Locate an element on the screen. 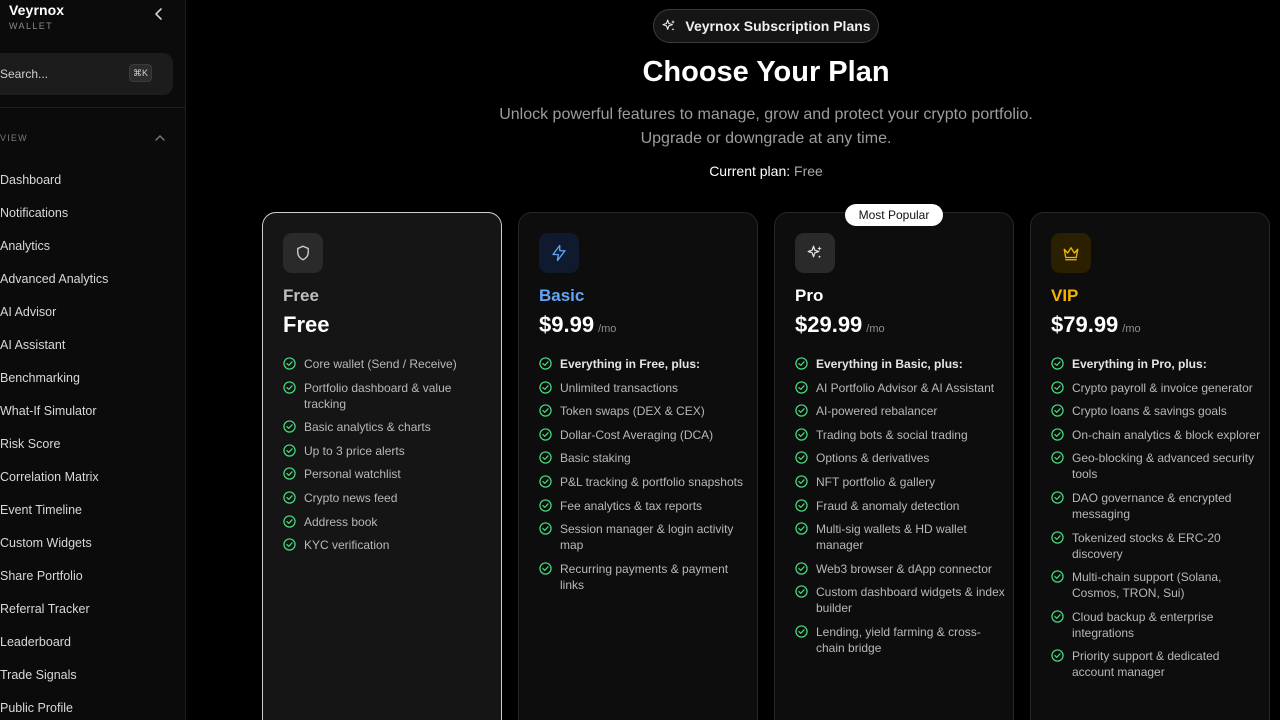 This screenshot has width=1280, height=720. plan-name: Pro is located at coordinates (809, 295).